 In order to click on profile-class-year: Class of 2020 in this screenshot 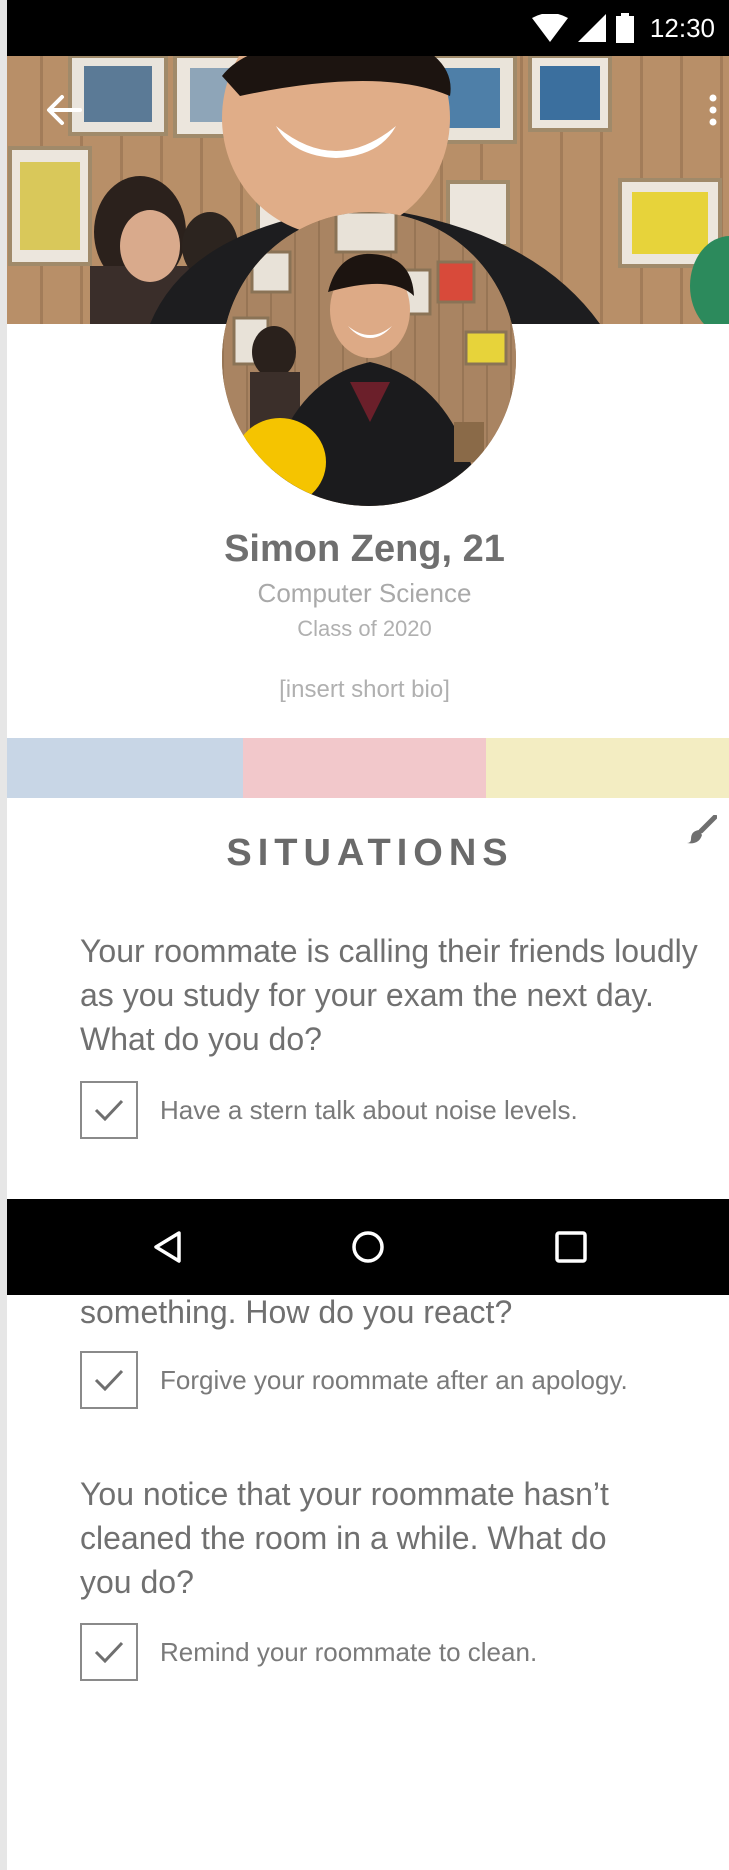, I will do `click(364, 628)`.